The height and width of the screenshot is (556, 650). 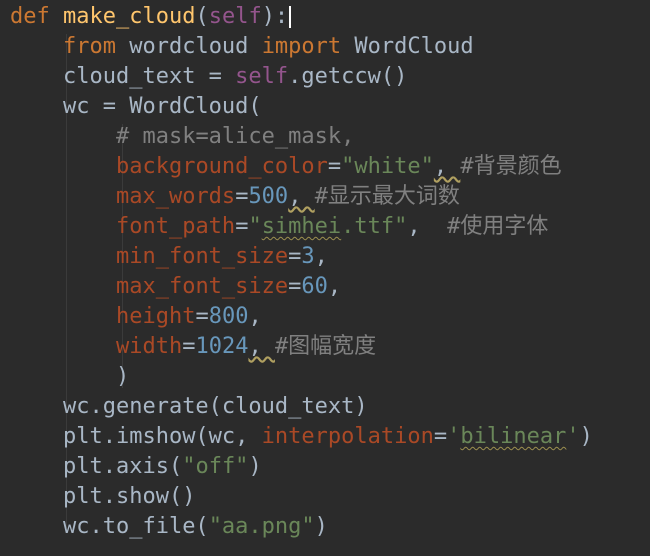 I want to click on module-name: wordcloud, so click(x=189, y=46).